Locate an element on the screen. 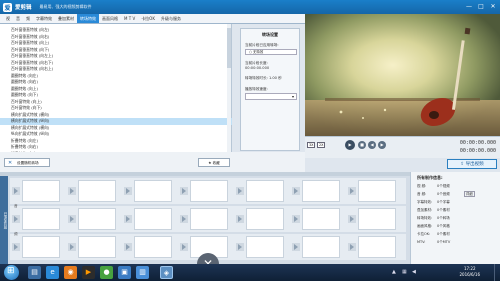 The height and width of the screenshot is (281, 500). scrollbar-thumb is located at coordinates (229, 48).